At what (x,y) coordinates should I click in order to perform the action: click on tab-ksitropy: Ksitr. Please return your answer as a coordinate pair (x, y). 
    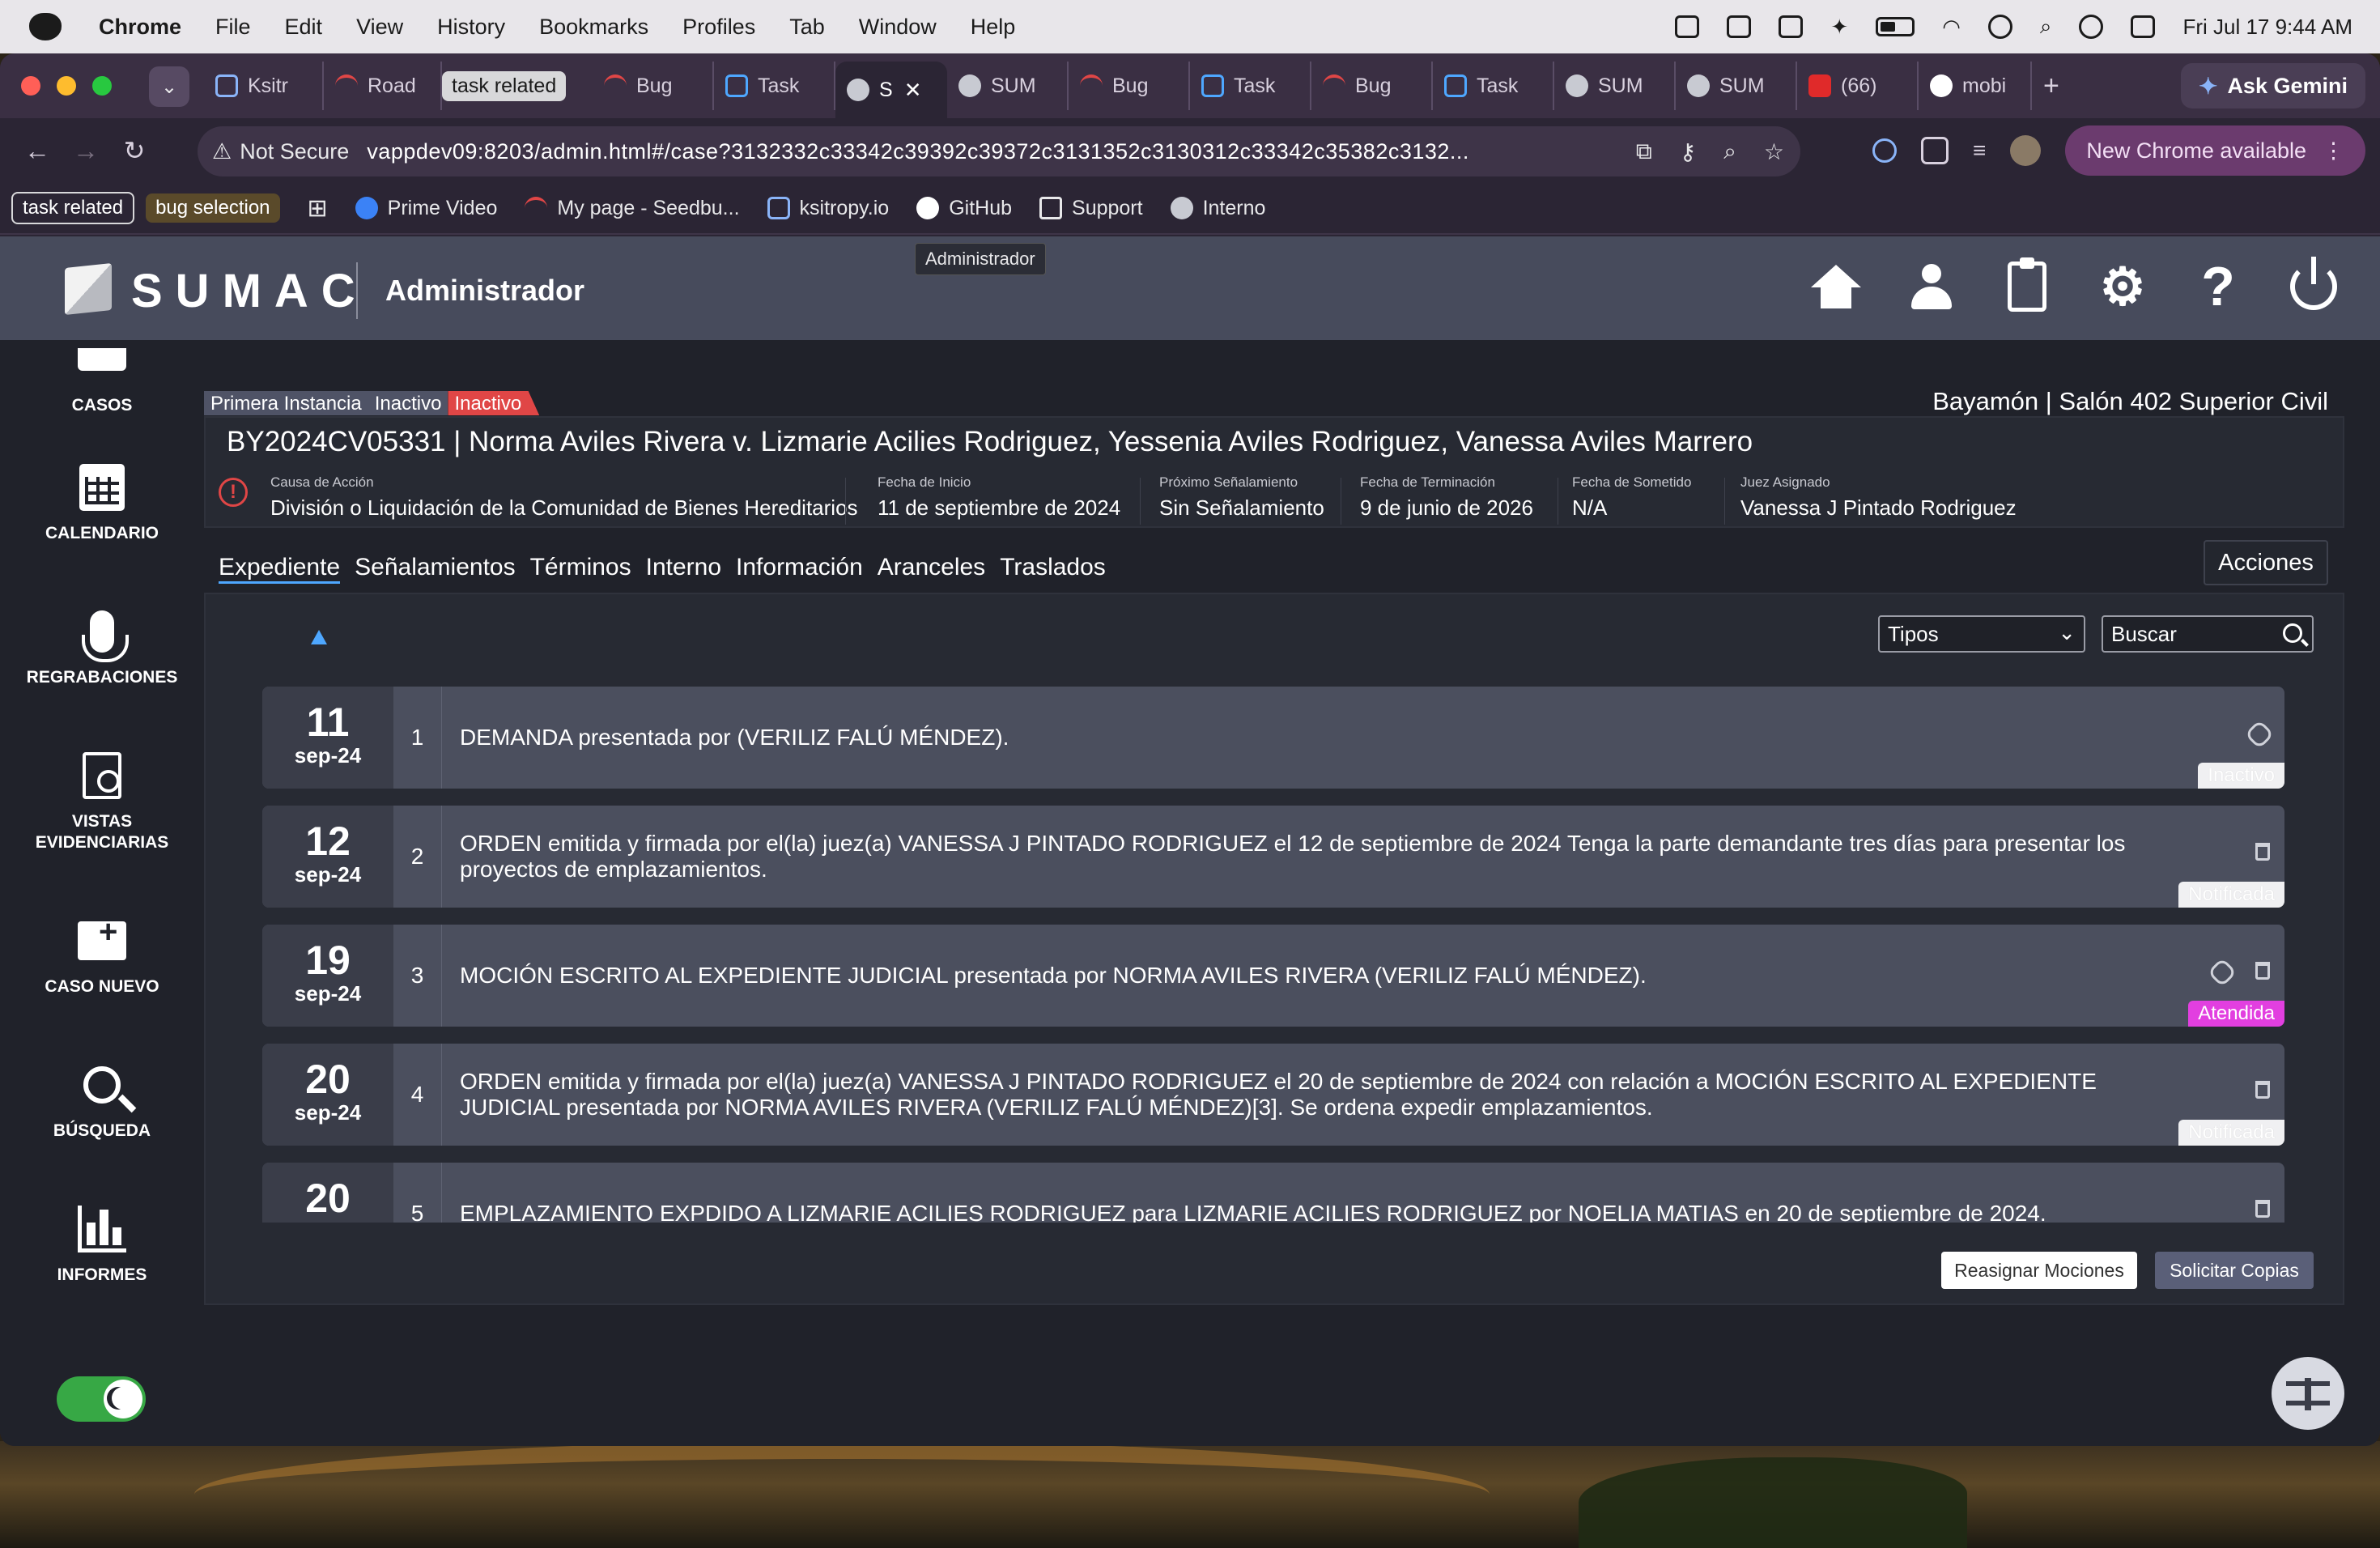
    Looking at the image, I should click on (264, 86).